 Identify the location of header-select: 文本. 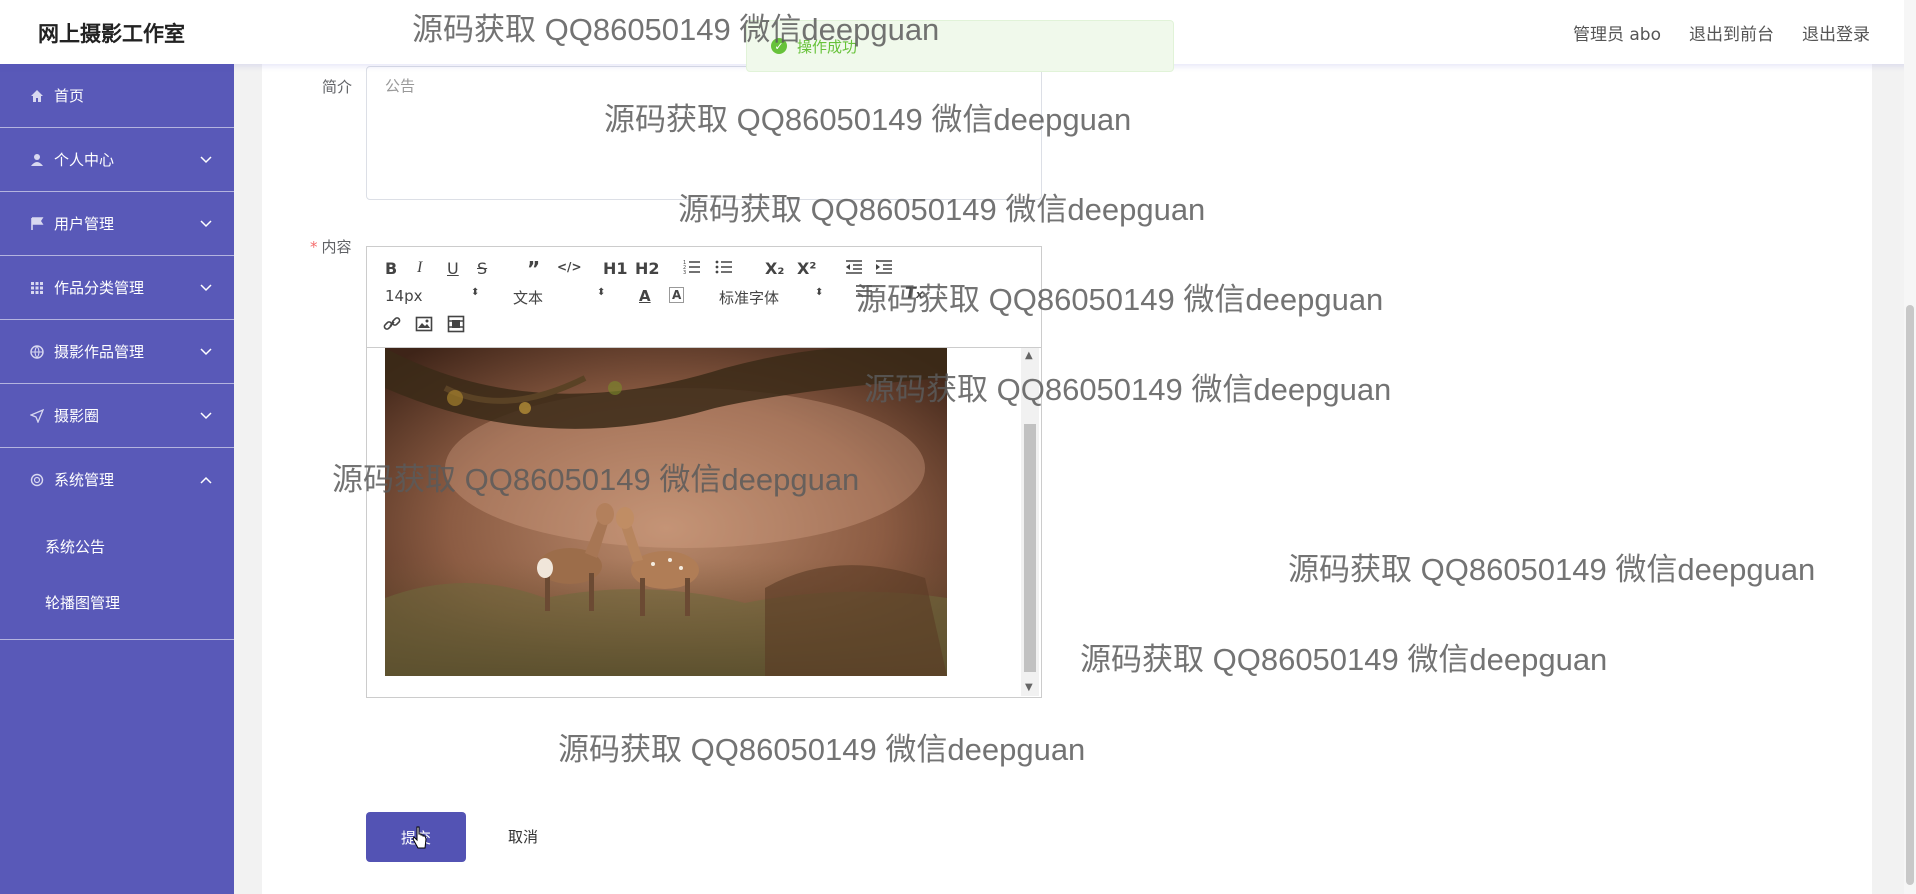
(528, 297).